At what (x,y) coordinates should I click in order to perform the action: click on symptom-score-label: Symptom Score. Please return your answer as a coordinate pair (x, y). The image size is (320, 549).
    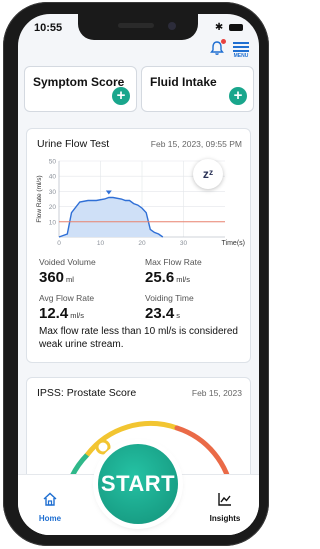
    Looking at the image, I should click on (79, 82).